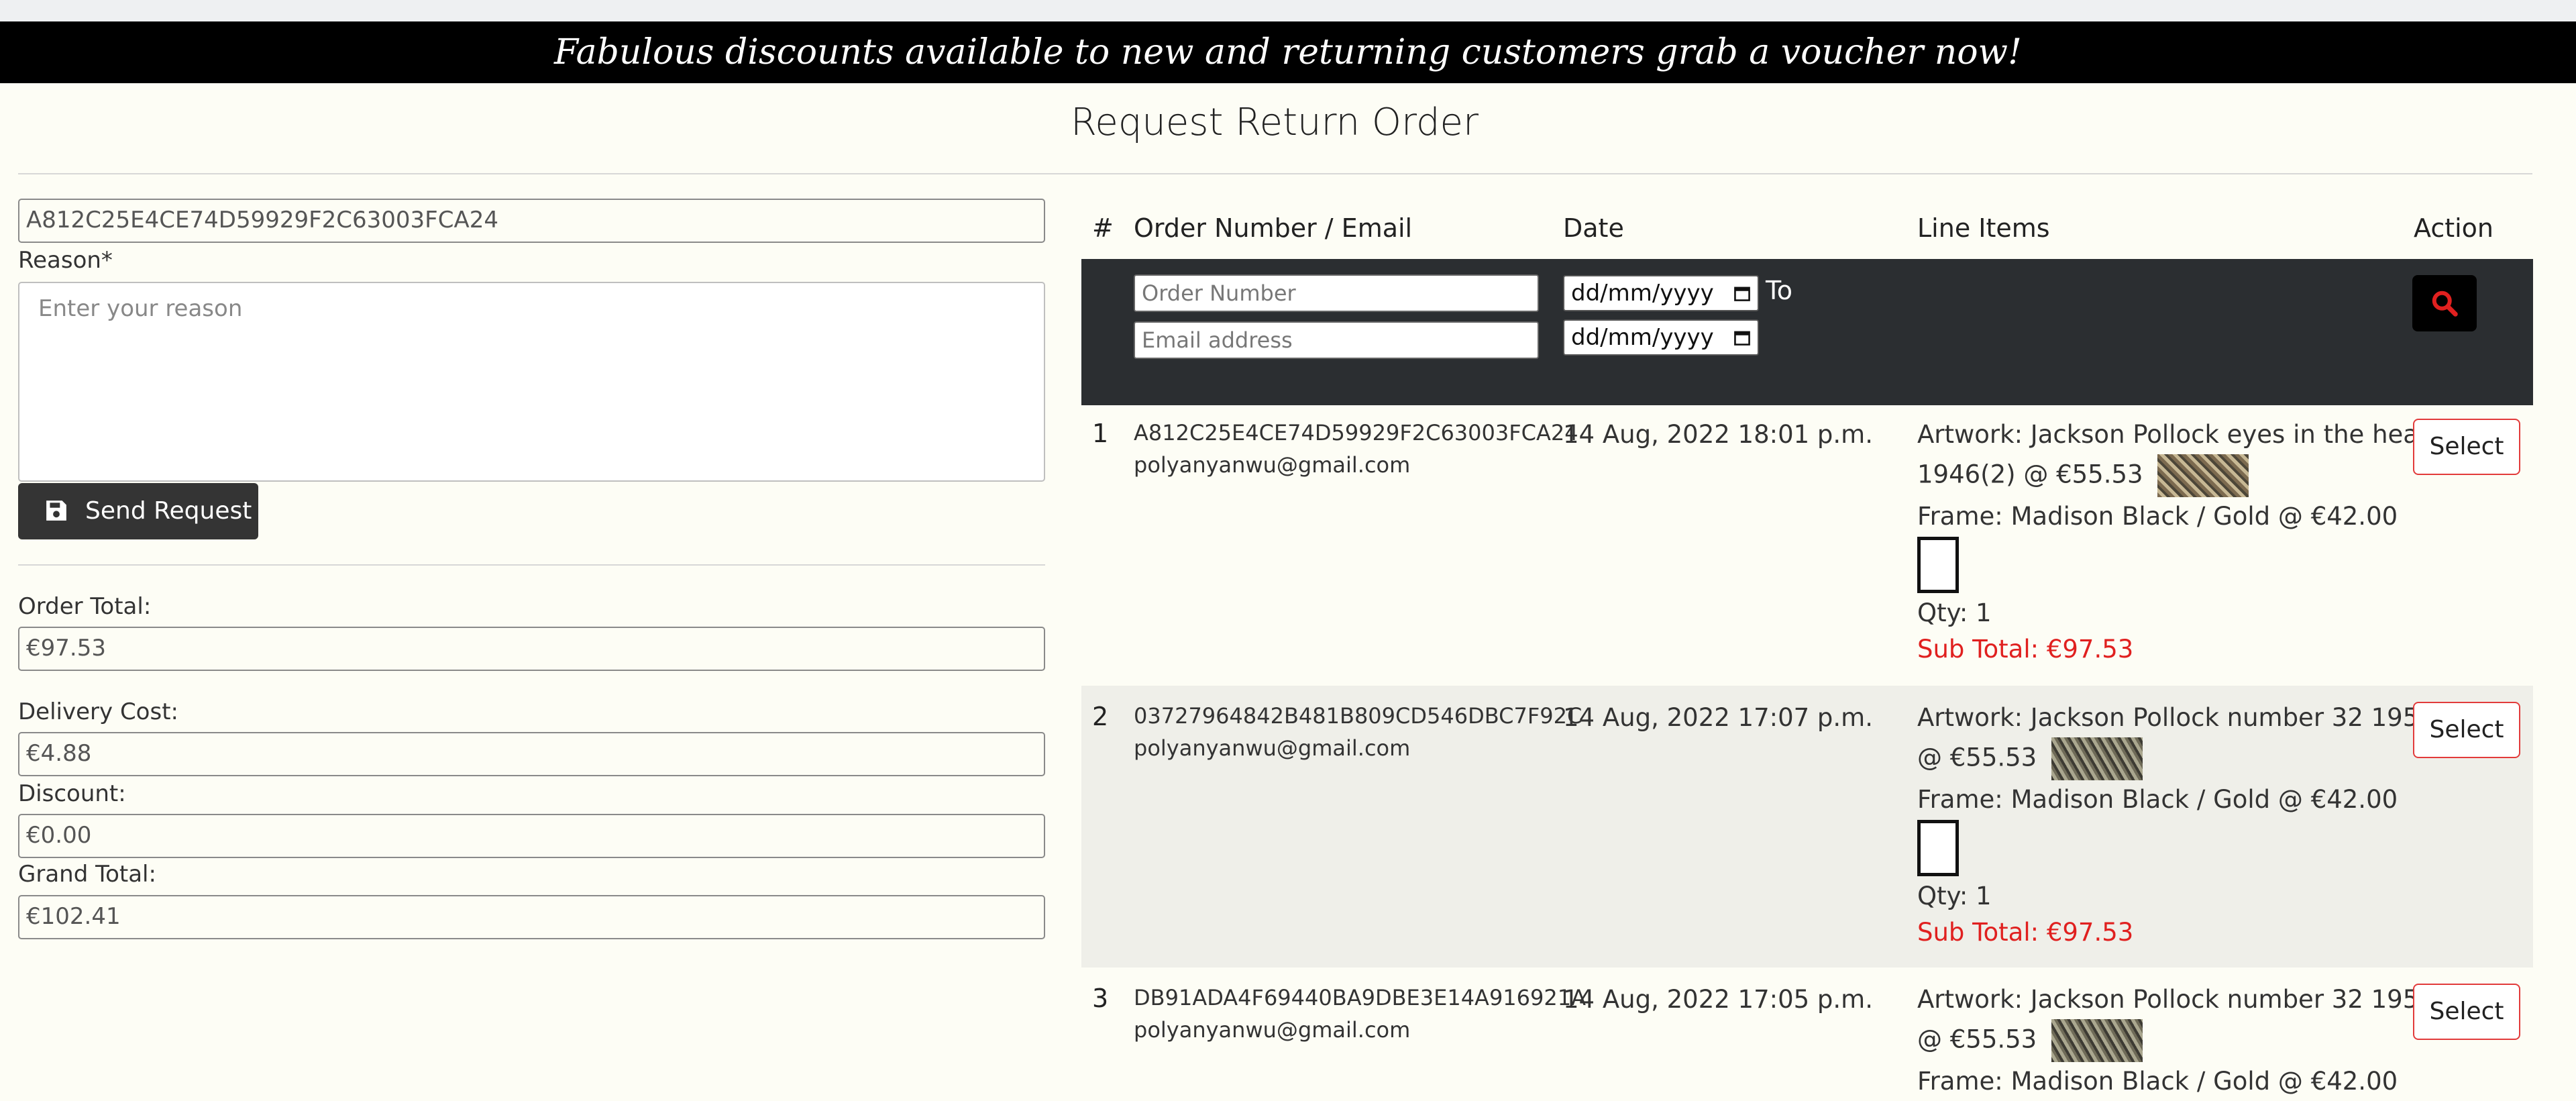 The width and height of the screenshot is (2576, 1101). What do you see at coordinates (531, 836) in the screenshot?
I see `discount-field: €0.00` at bounding box center [531, 836].